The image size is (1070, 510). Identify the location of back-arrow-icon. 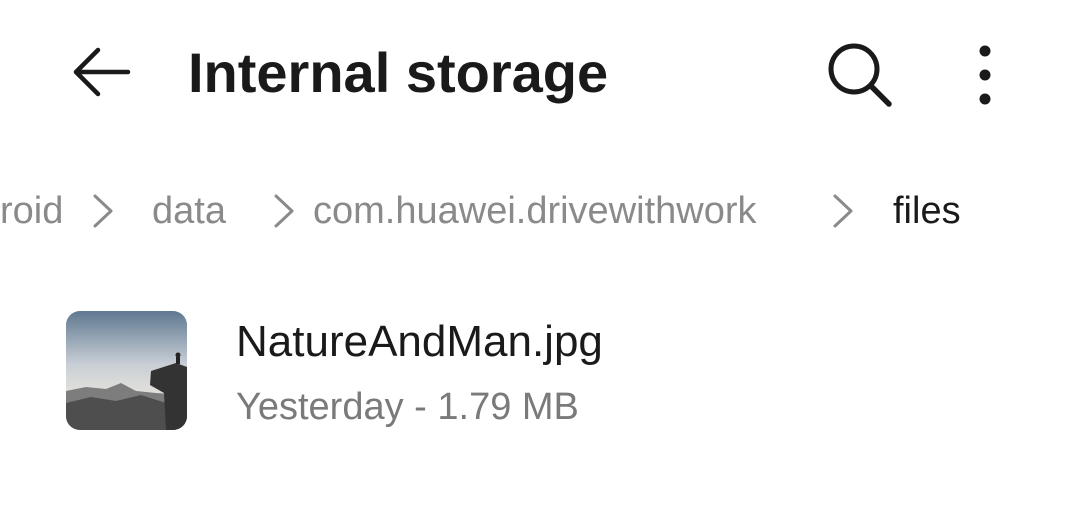
(102, 72).